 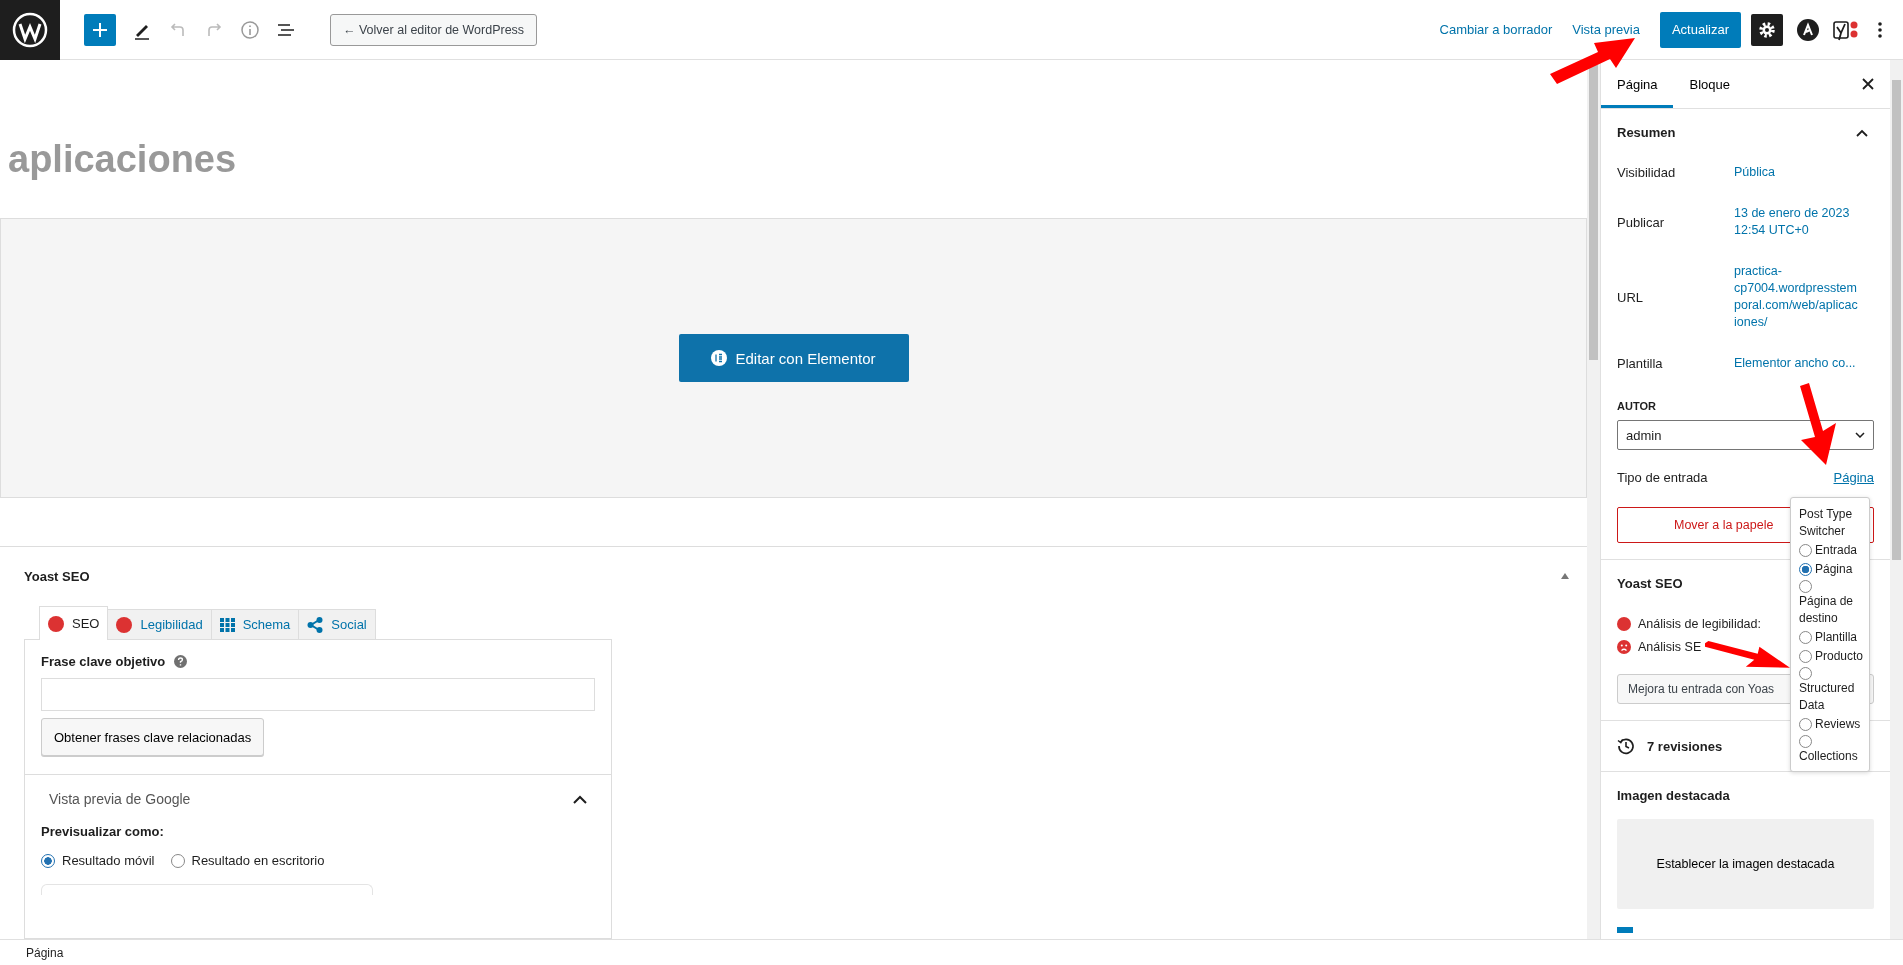 What do you see at coordinates (1796, 297) in the screenshot?
I see `row-value-link: practica-cp7004.wordpresstemporal.com/web/aplicaciones/` at bounding box center [1796, 297].